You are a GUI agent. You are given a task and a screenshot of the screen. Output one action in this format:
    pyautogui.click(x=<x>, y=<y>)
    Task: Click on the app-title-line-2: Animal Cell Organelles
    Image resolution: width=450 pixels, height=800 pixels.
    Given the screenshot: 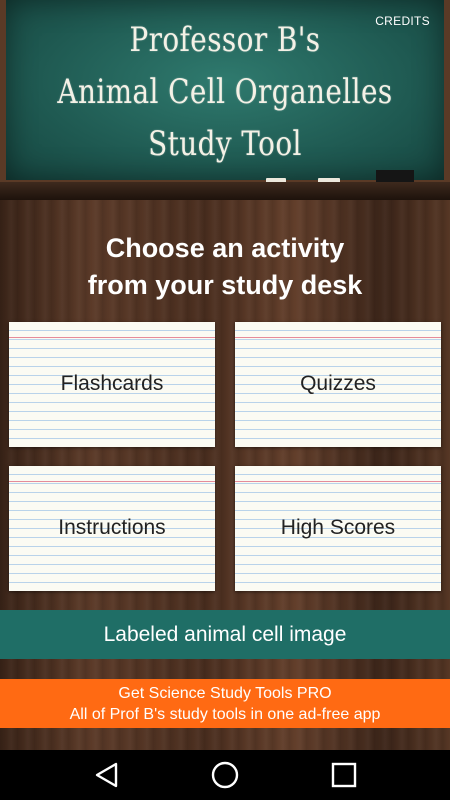 What is the action you would take?
    pyautogui.click(x=225, y=92)
    